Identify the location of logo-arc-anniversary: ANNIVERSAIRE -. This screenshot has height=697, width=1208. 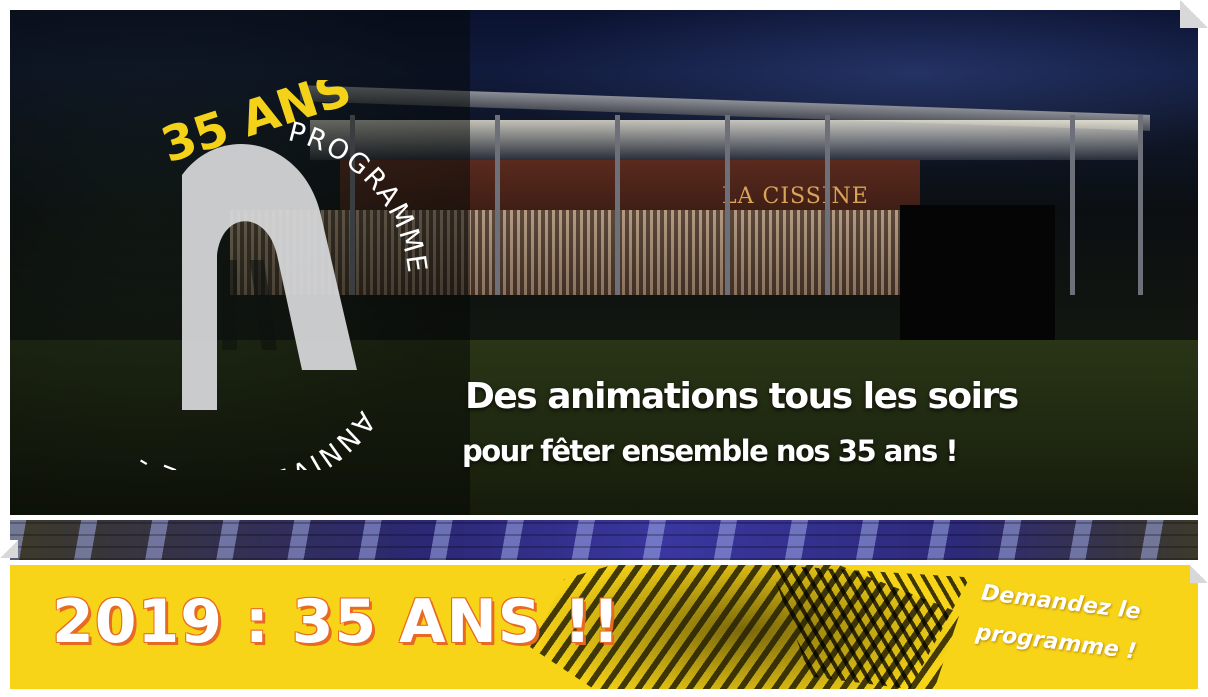
(255, 438).